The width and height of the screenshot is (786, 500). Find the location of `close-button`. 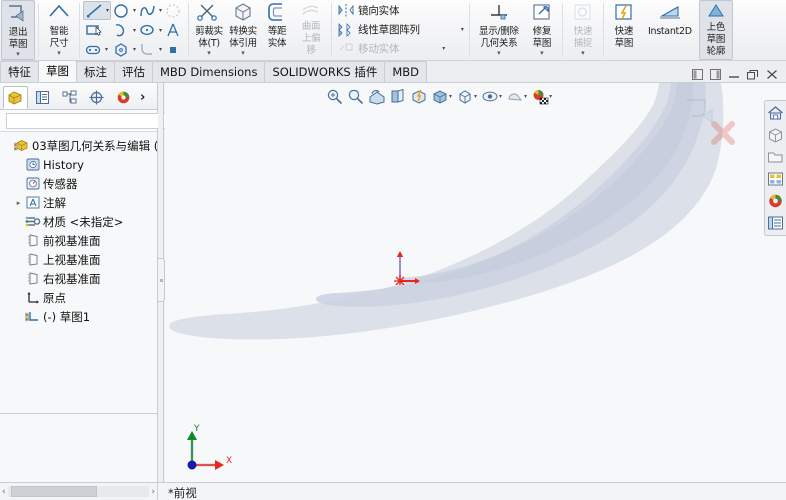

close-button is located at coordinates (772, 74).